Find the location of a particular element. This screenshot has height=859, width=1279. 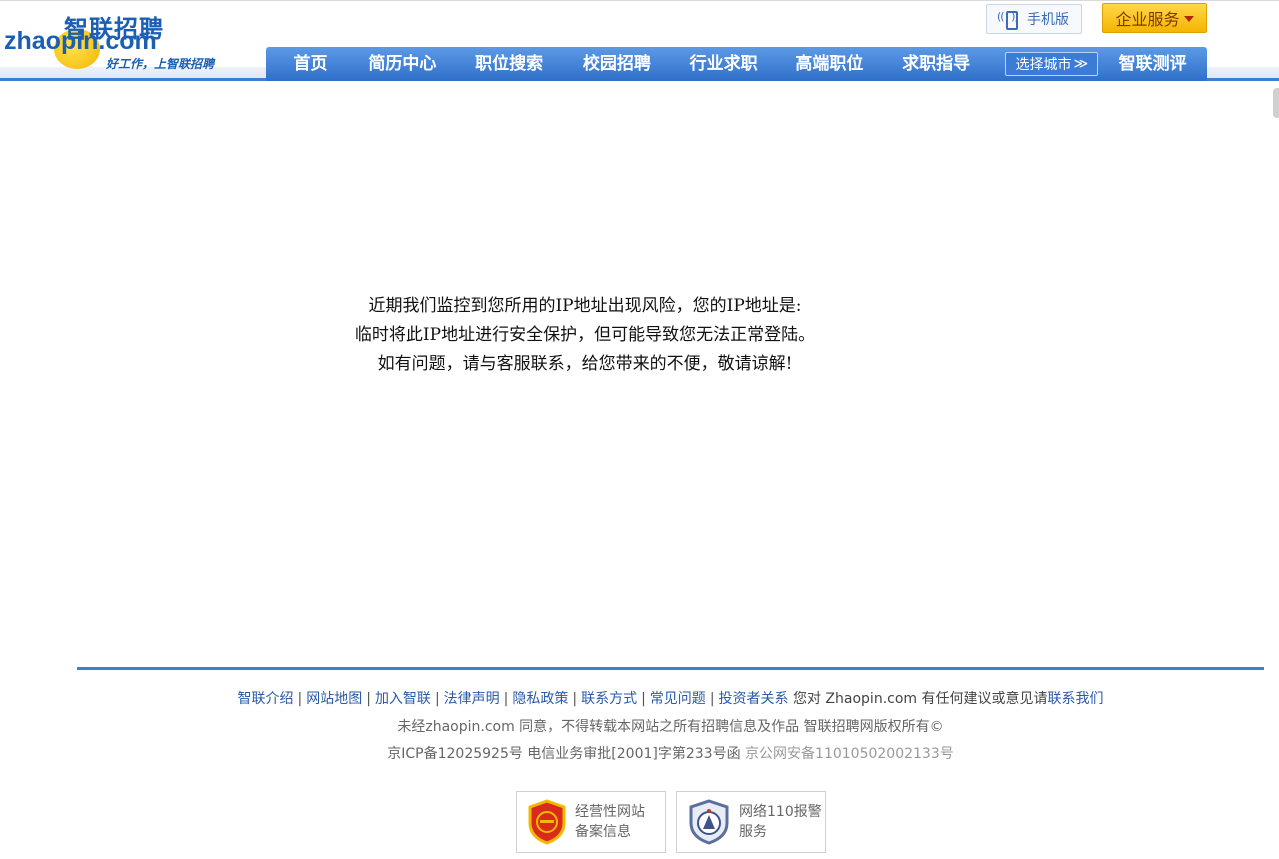

footer-link-privacy: 隐私政策 is located at coordinates (540, 699).